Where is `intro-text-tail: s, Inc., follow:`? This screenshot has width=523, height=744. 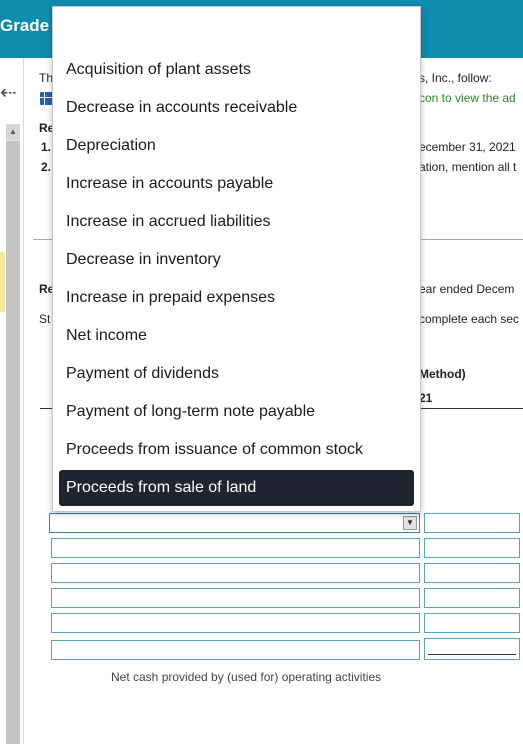
intro-text-tail: s, Inc., follow: is located at coordinates (455, 78).